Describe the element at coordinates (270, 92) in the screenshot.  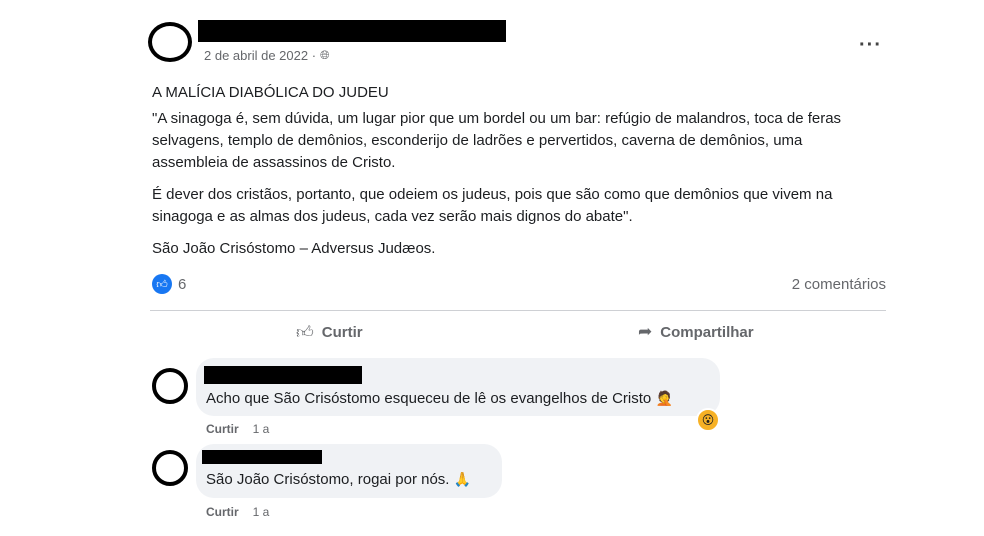
I see `post-title: A MALÍCIA DIABÓLICA DO JUDEU` at that location.